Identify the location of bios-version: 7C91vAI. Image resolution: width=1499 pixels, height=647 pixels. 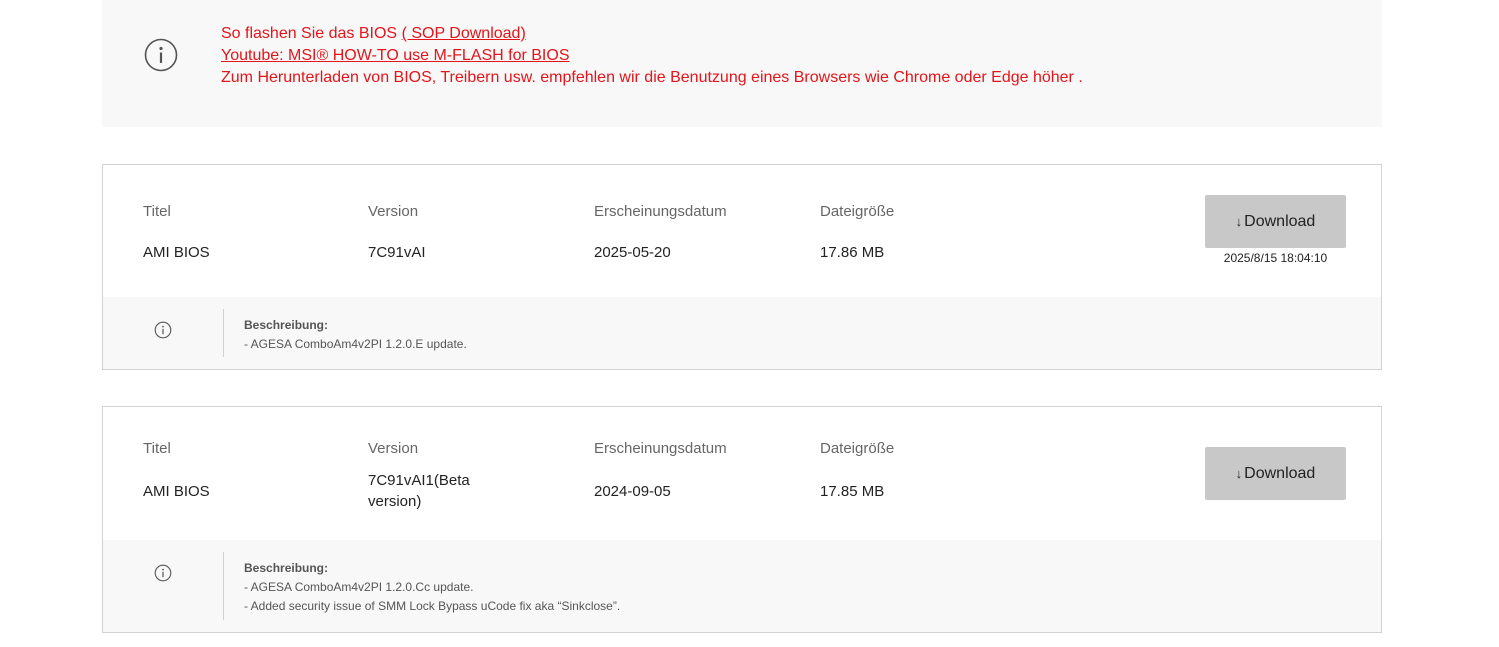
(397, 252).